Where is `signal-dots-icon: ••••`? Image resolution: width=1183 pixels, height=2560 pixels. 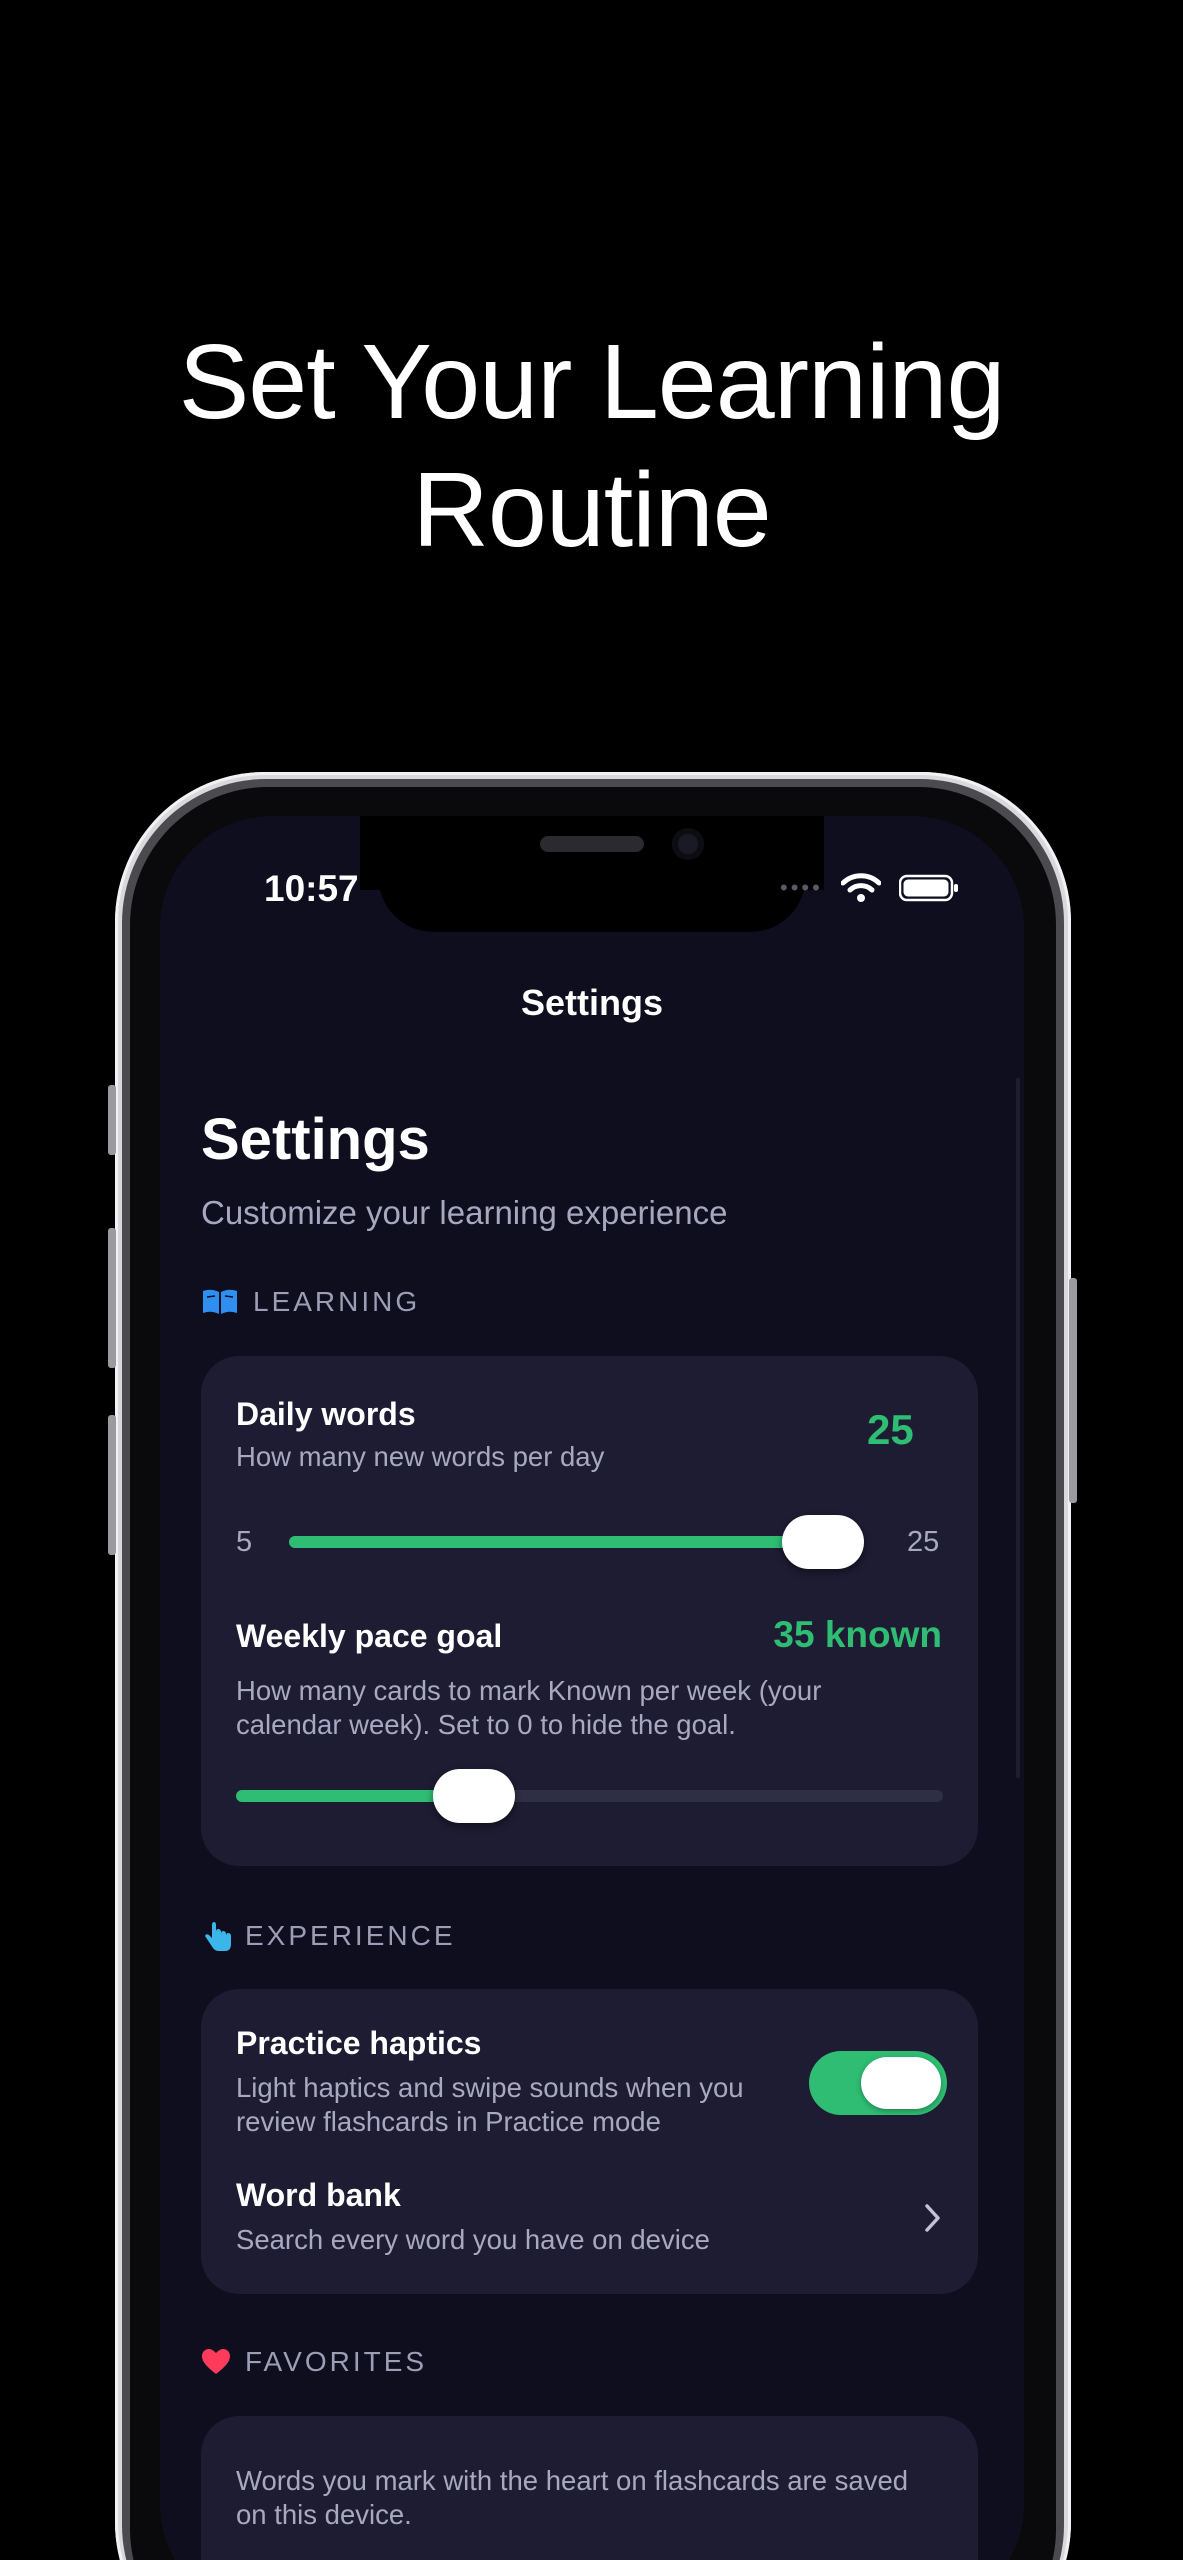
signal-dots-icon: •••• is located at coordinates (801, 887).